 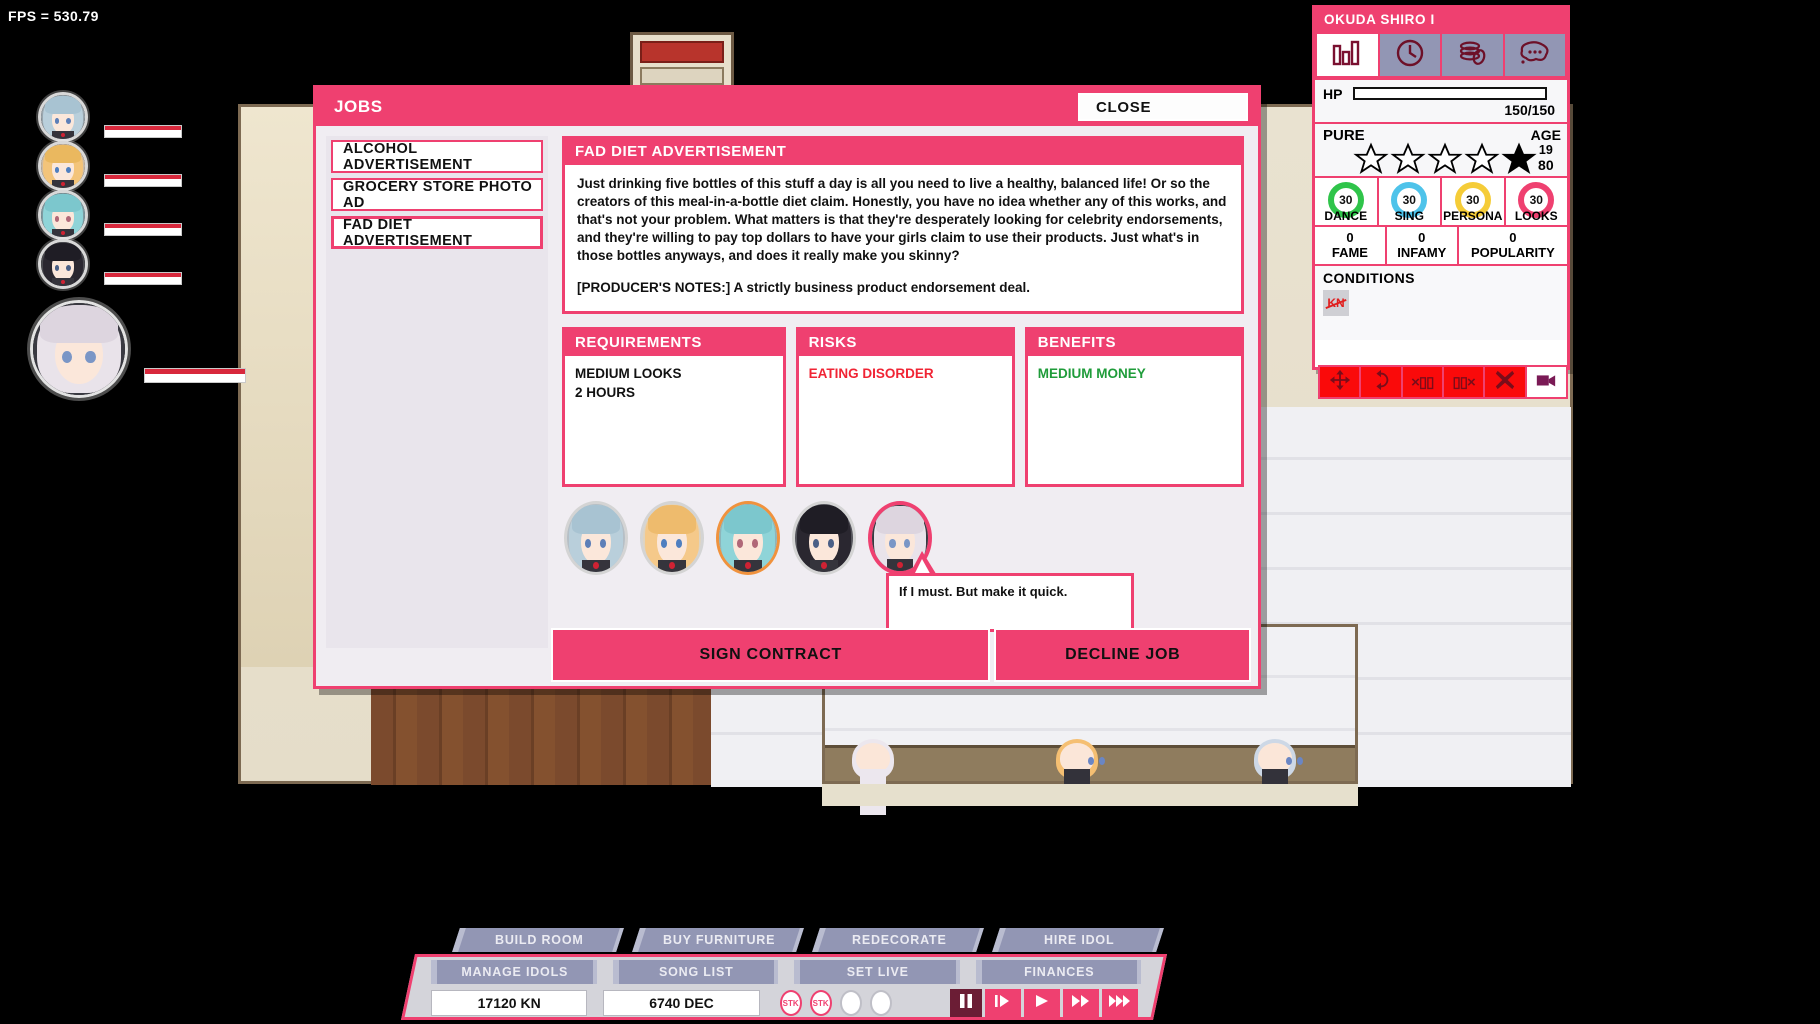 I want to click on requirements-header: REQUIREMENTS, so click(x=674, y=342).